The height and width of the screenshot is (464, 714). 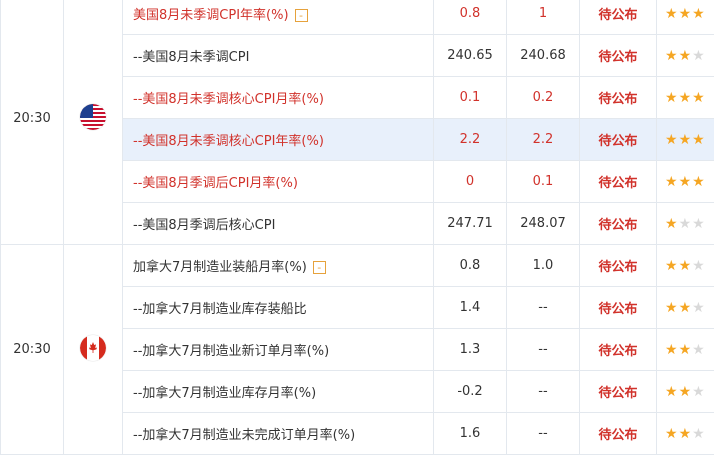 What do you see at coordinates (204, 225) in the screenshot?
I see `indicator-name: --美国8月季调后核心CPI` at bounding box center [204, 225].